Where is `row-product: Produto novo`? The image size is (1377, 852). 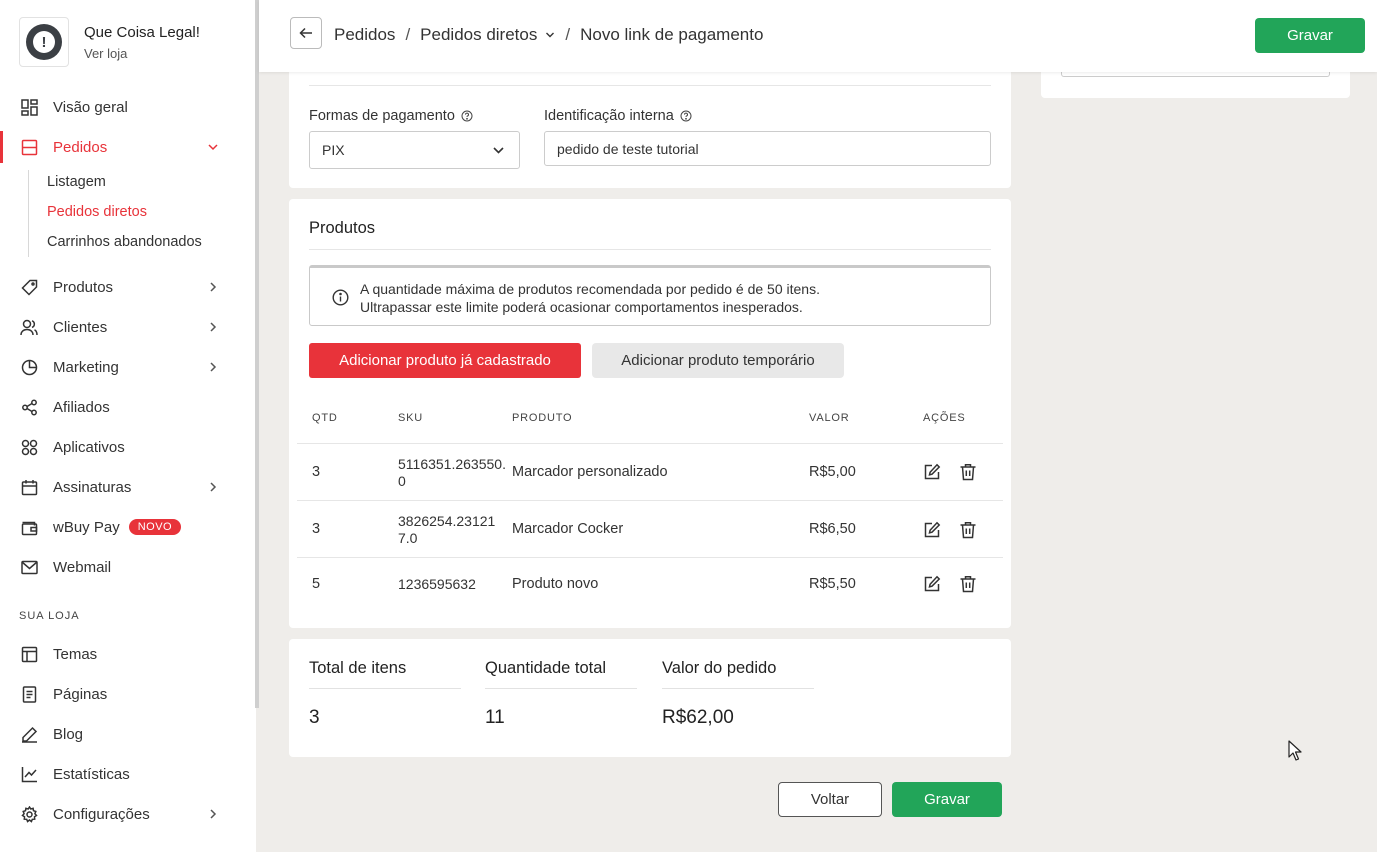
row-product: Produto novo is located at coordinates (555, 584).